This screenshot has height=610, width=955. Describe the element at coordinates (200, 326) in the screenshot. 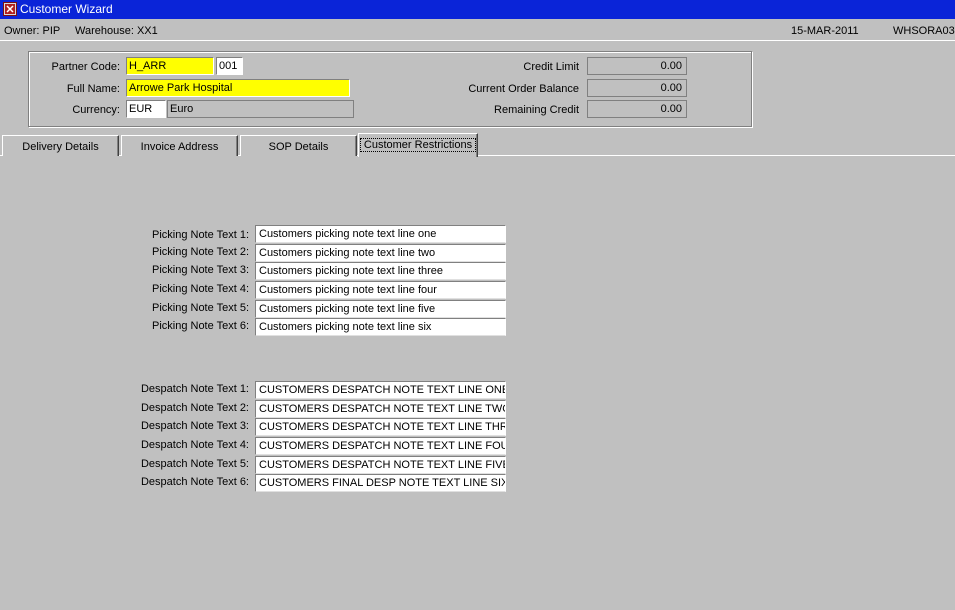

I see `picking-note-6-label: Picking Note Text 6:` at that location.